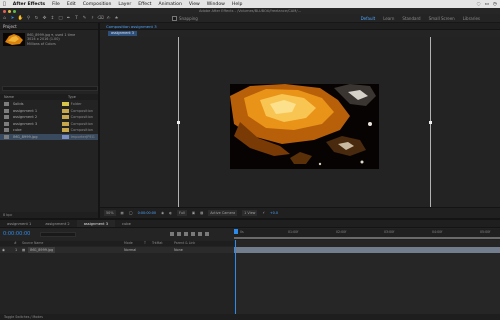 Image resolution: width=500 pixels, height=320 pixels. I want to click on timeline-footer: Toggle Switches / Modes, so click(250, 317).